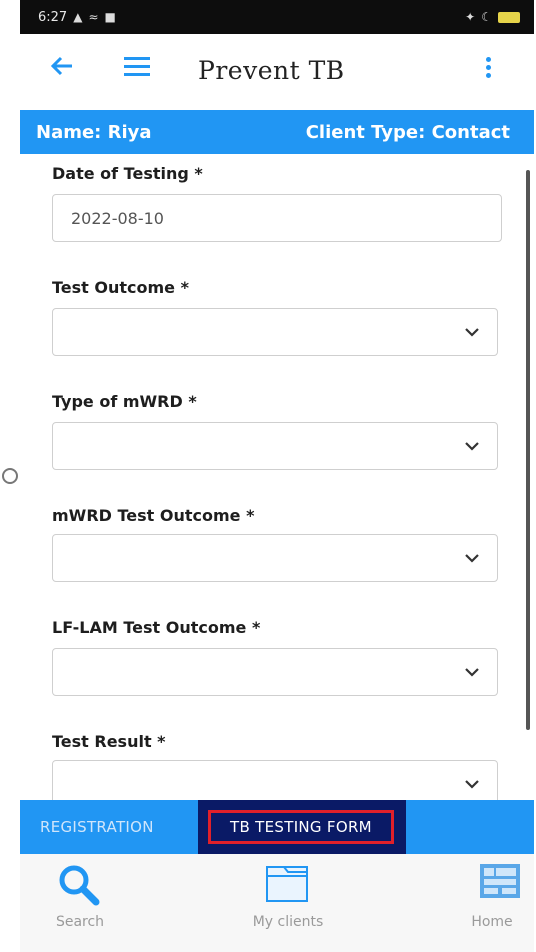 Image resolution: width=536 pixels, height=952 pixels. What do you see at coordinates (120, 287) in the screenshot?
I see `test-outcome-label: Test Outcome *` at bounding box center [120, 287].